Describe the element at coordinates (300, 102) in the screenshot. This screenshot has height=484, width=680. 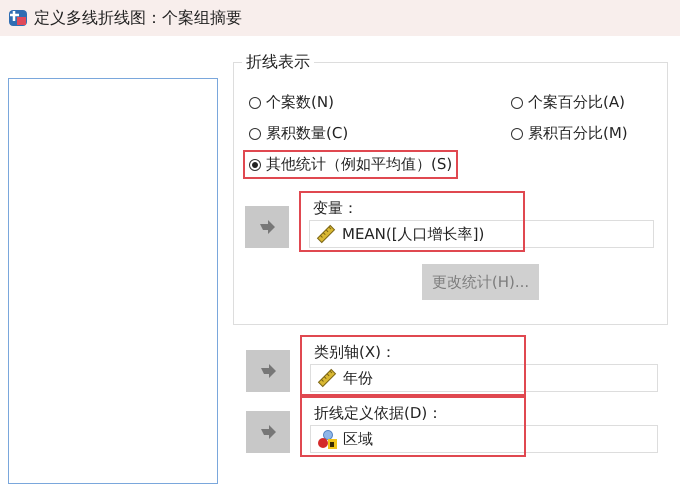
I see `radio-label: 个案数(N)` at that location.